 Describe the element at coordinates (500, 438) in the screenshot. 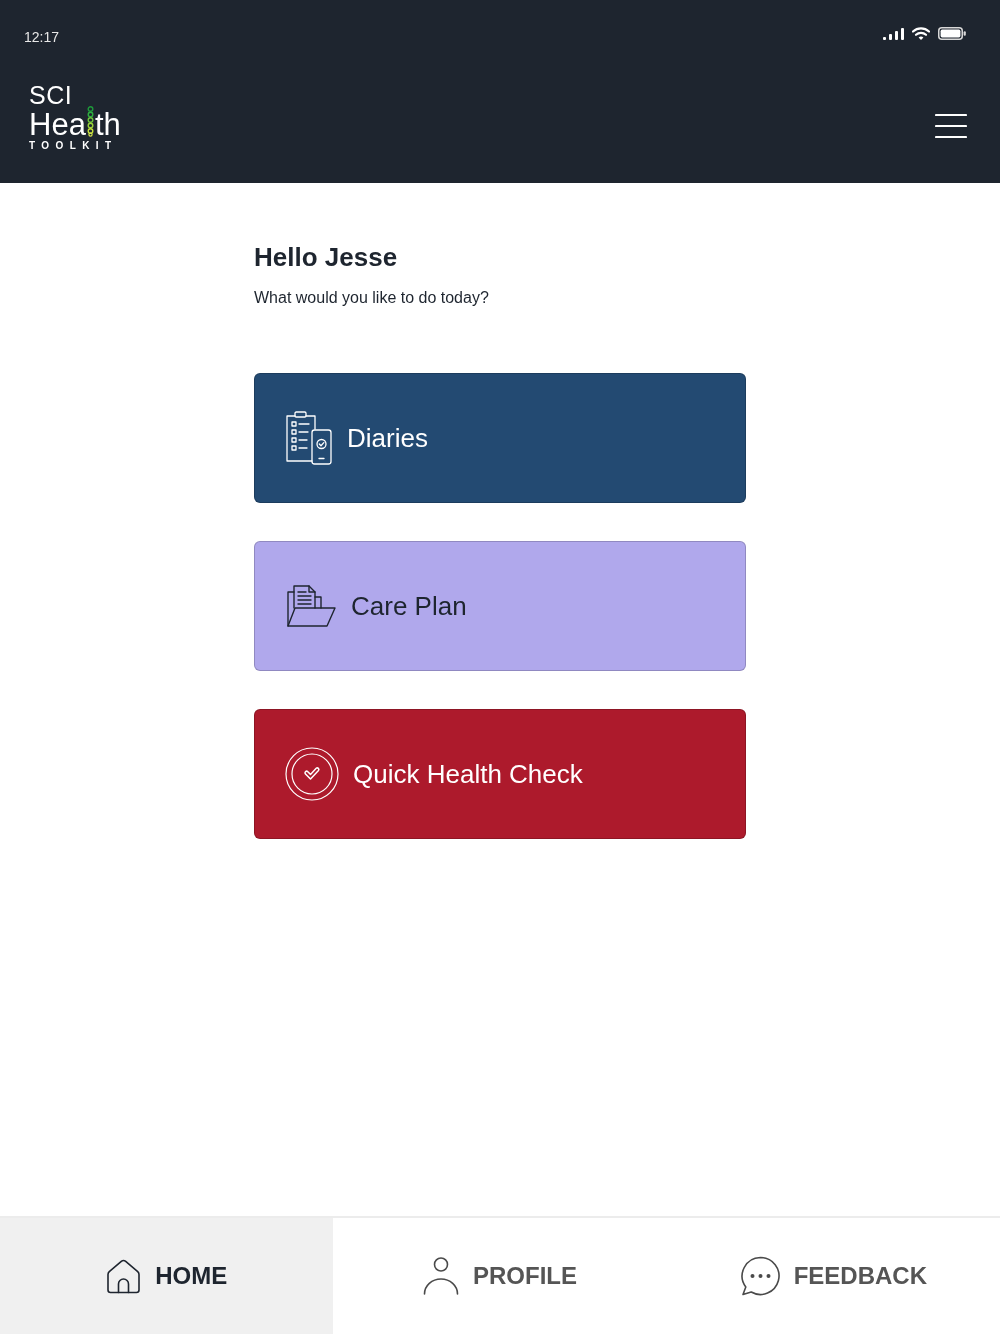

I see `action-card: Diaries` at that location.